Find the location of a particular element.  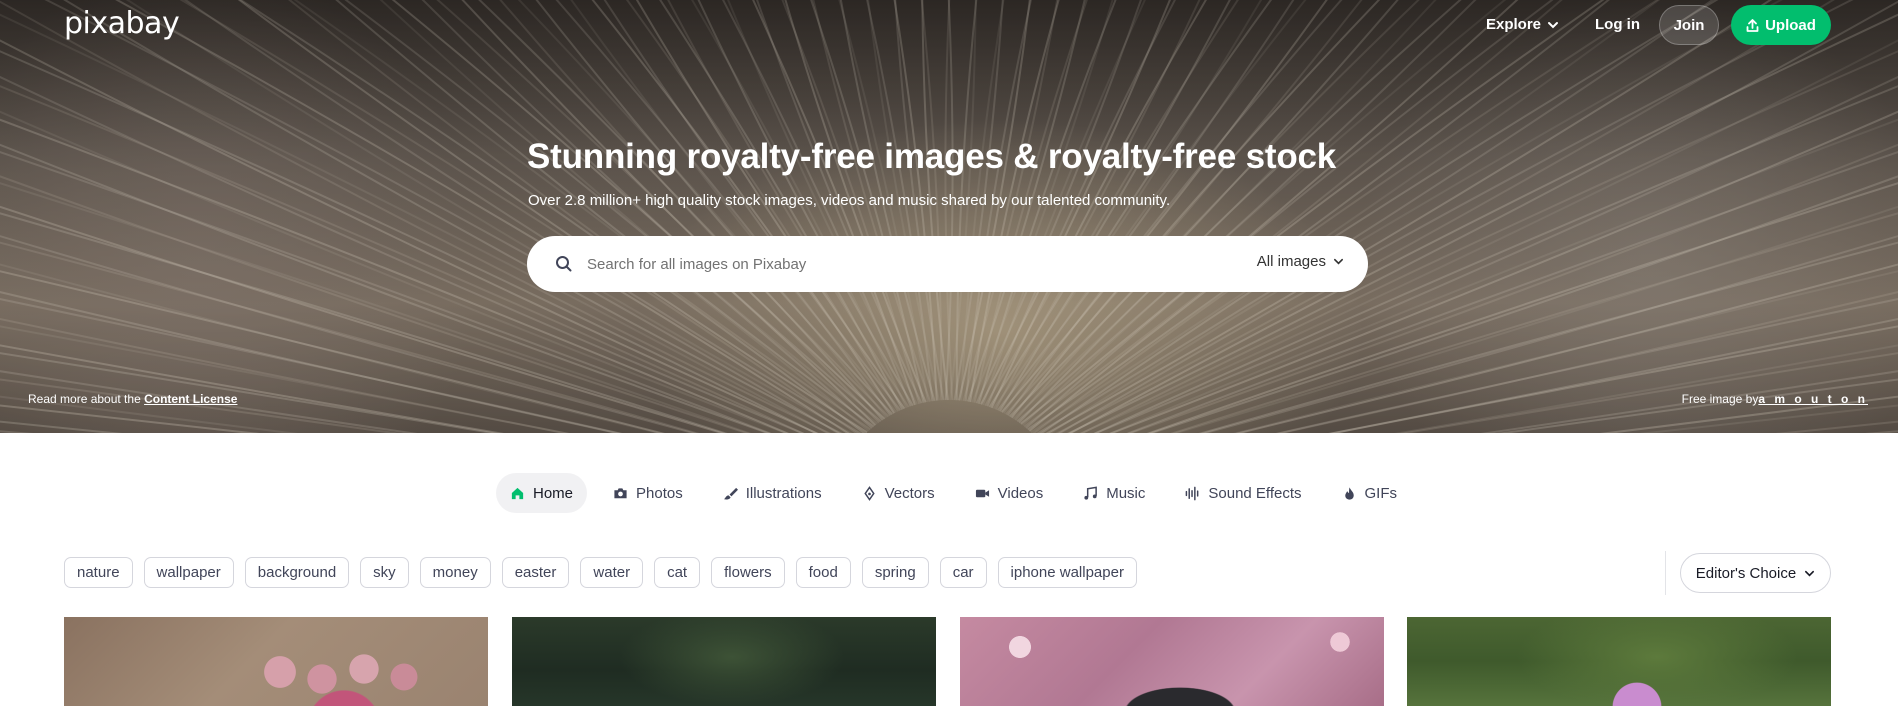

tab-label: Photos is located at coordinates (659, 493).